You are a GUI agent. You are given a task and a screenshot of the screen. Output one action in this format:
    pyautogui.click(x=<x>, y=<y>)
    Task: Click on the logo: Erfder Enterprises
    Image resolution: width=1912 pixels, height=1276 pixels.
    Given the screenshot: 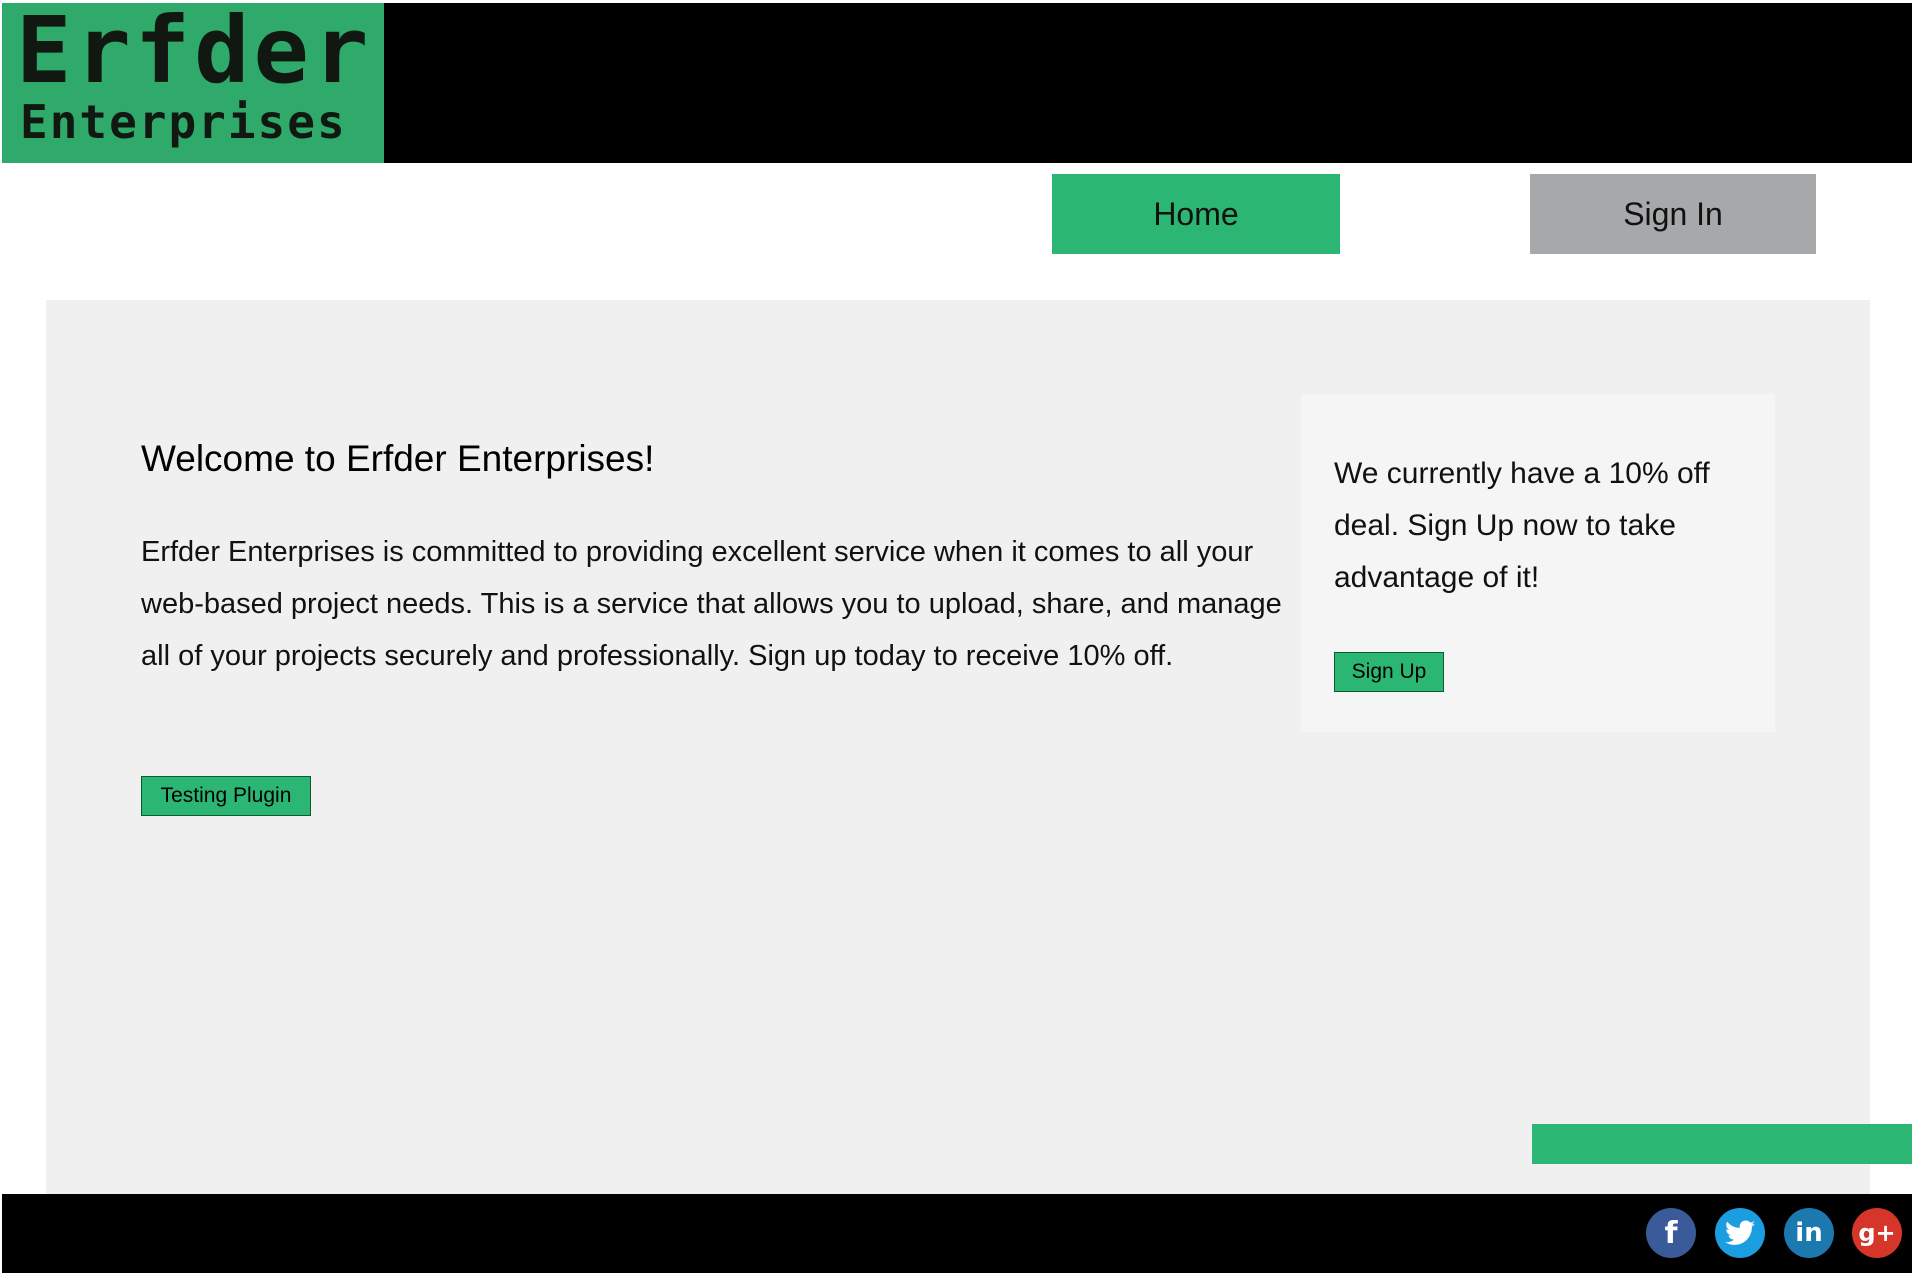 What is the action you would take?
    pyautogui.click(x=193, y=83)
    